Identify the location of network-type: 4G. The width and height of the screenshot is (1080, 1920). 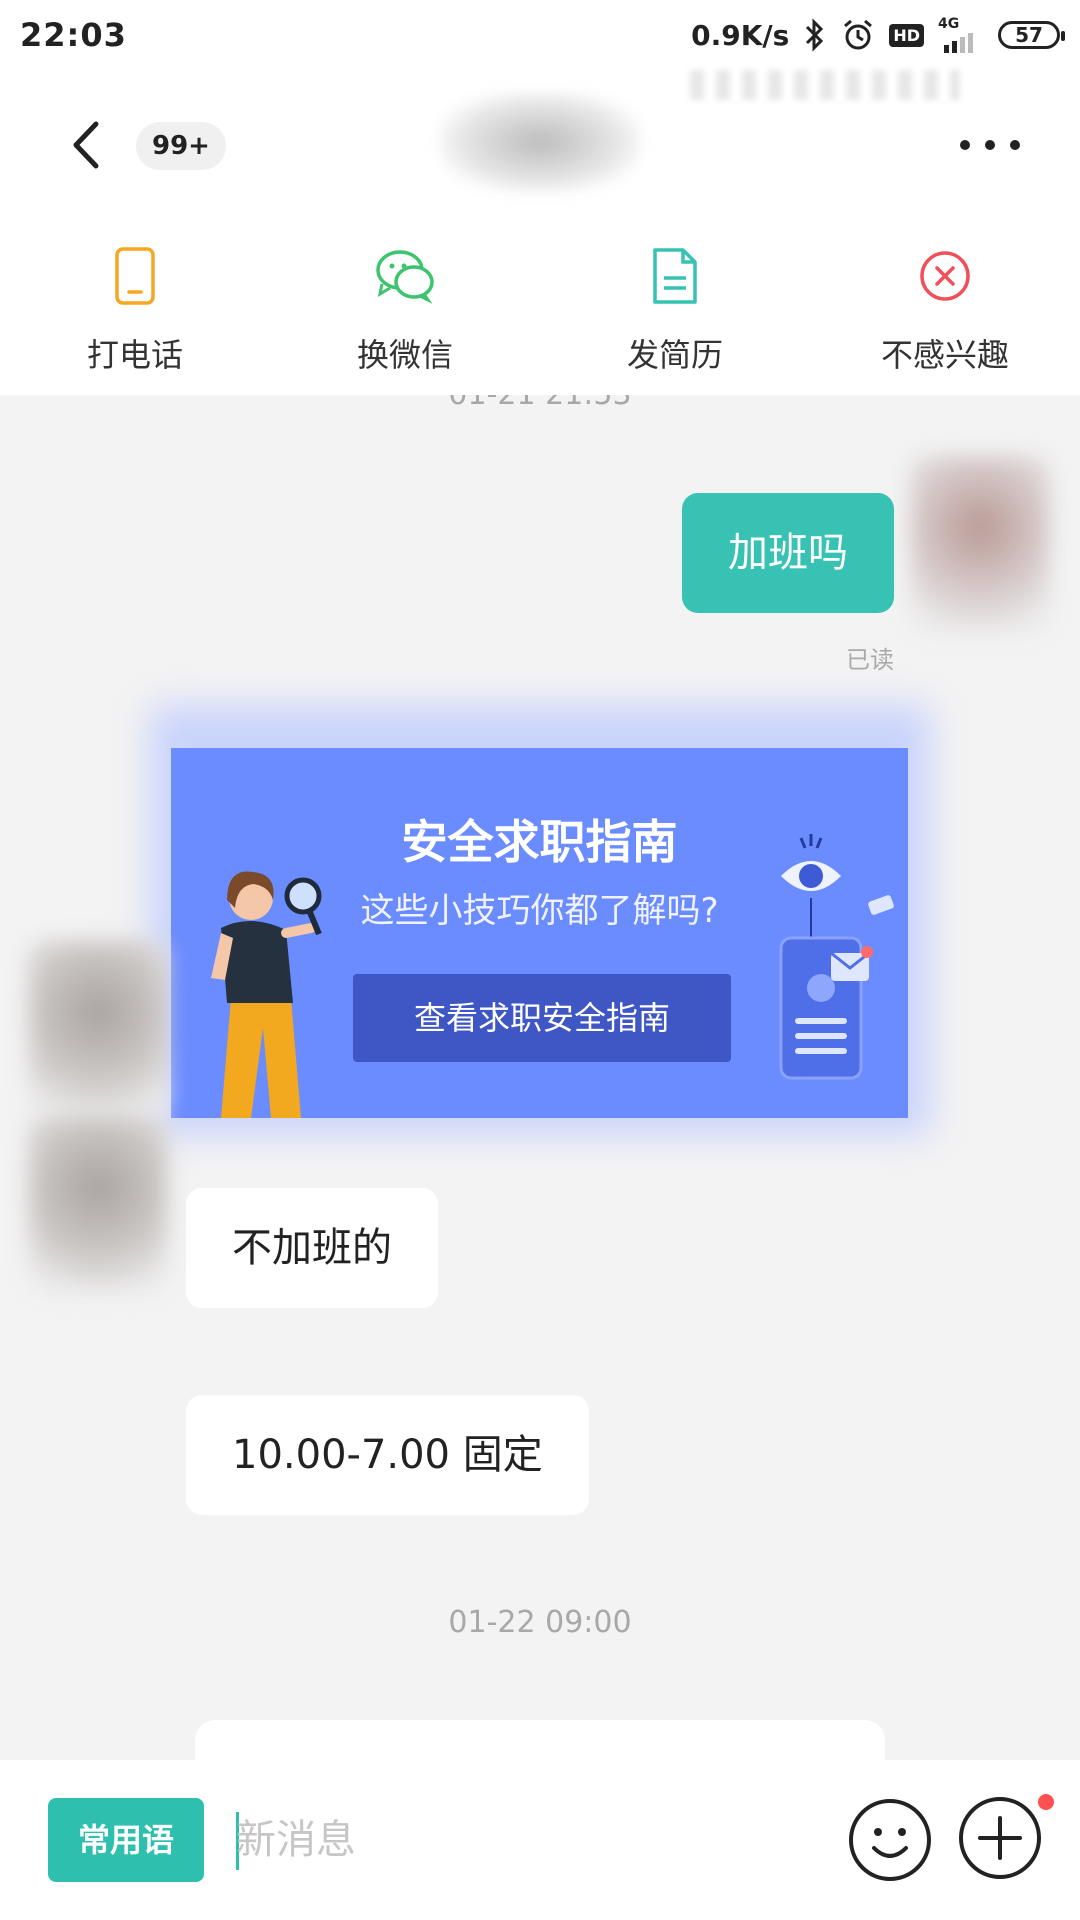
(949, 24).